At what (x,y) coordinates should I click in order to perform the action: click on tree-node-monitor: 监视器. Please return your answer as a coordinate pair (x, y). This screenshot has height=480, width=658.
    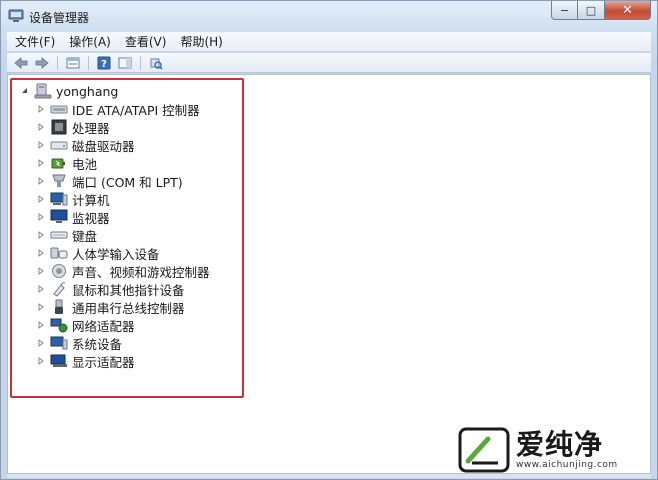
    Looking at the image, I should click on (73, 217).